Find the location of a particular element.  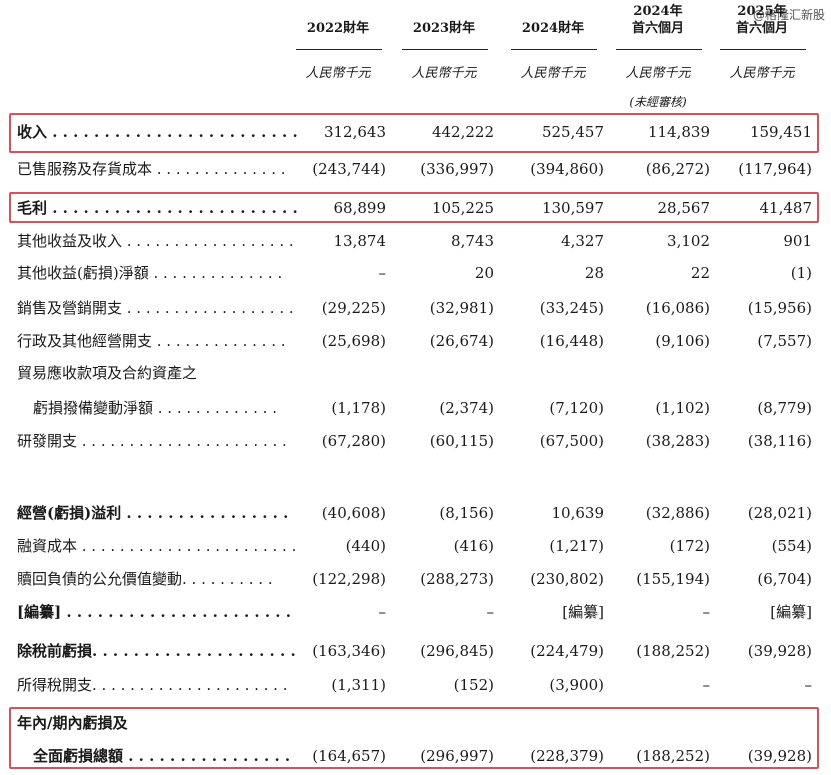

row-value: (440) is located at coordinates (365, 546).